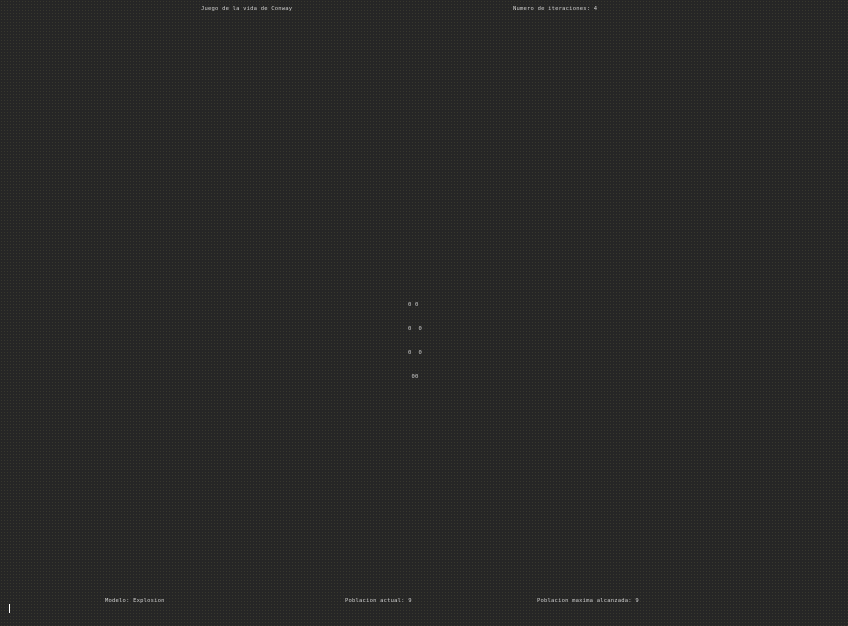 This screenshot has width=848, height=626. I want to click on life-board: 0 0 0 0 0 0 00, so click(415, 337).